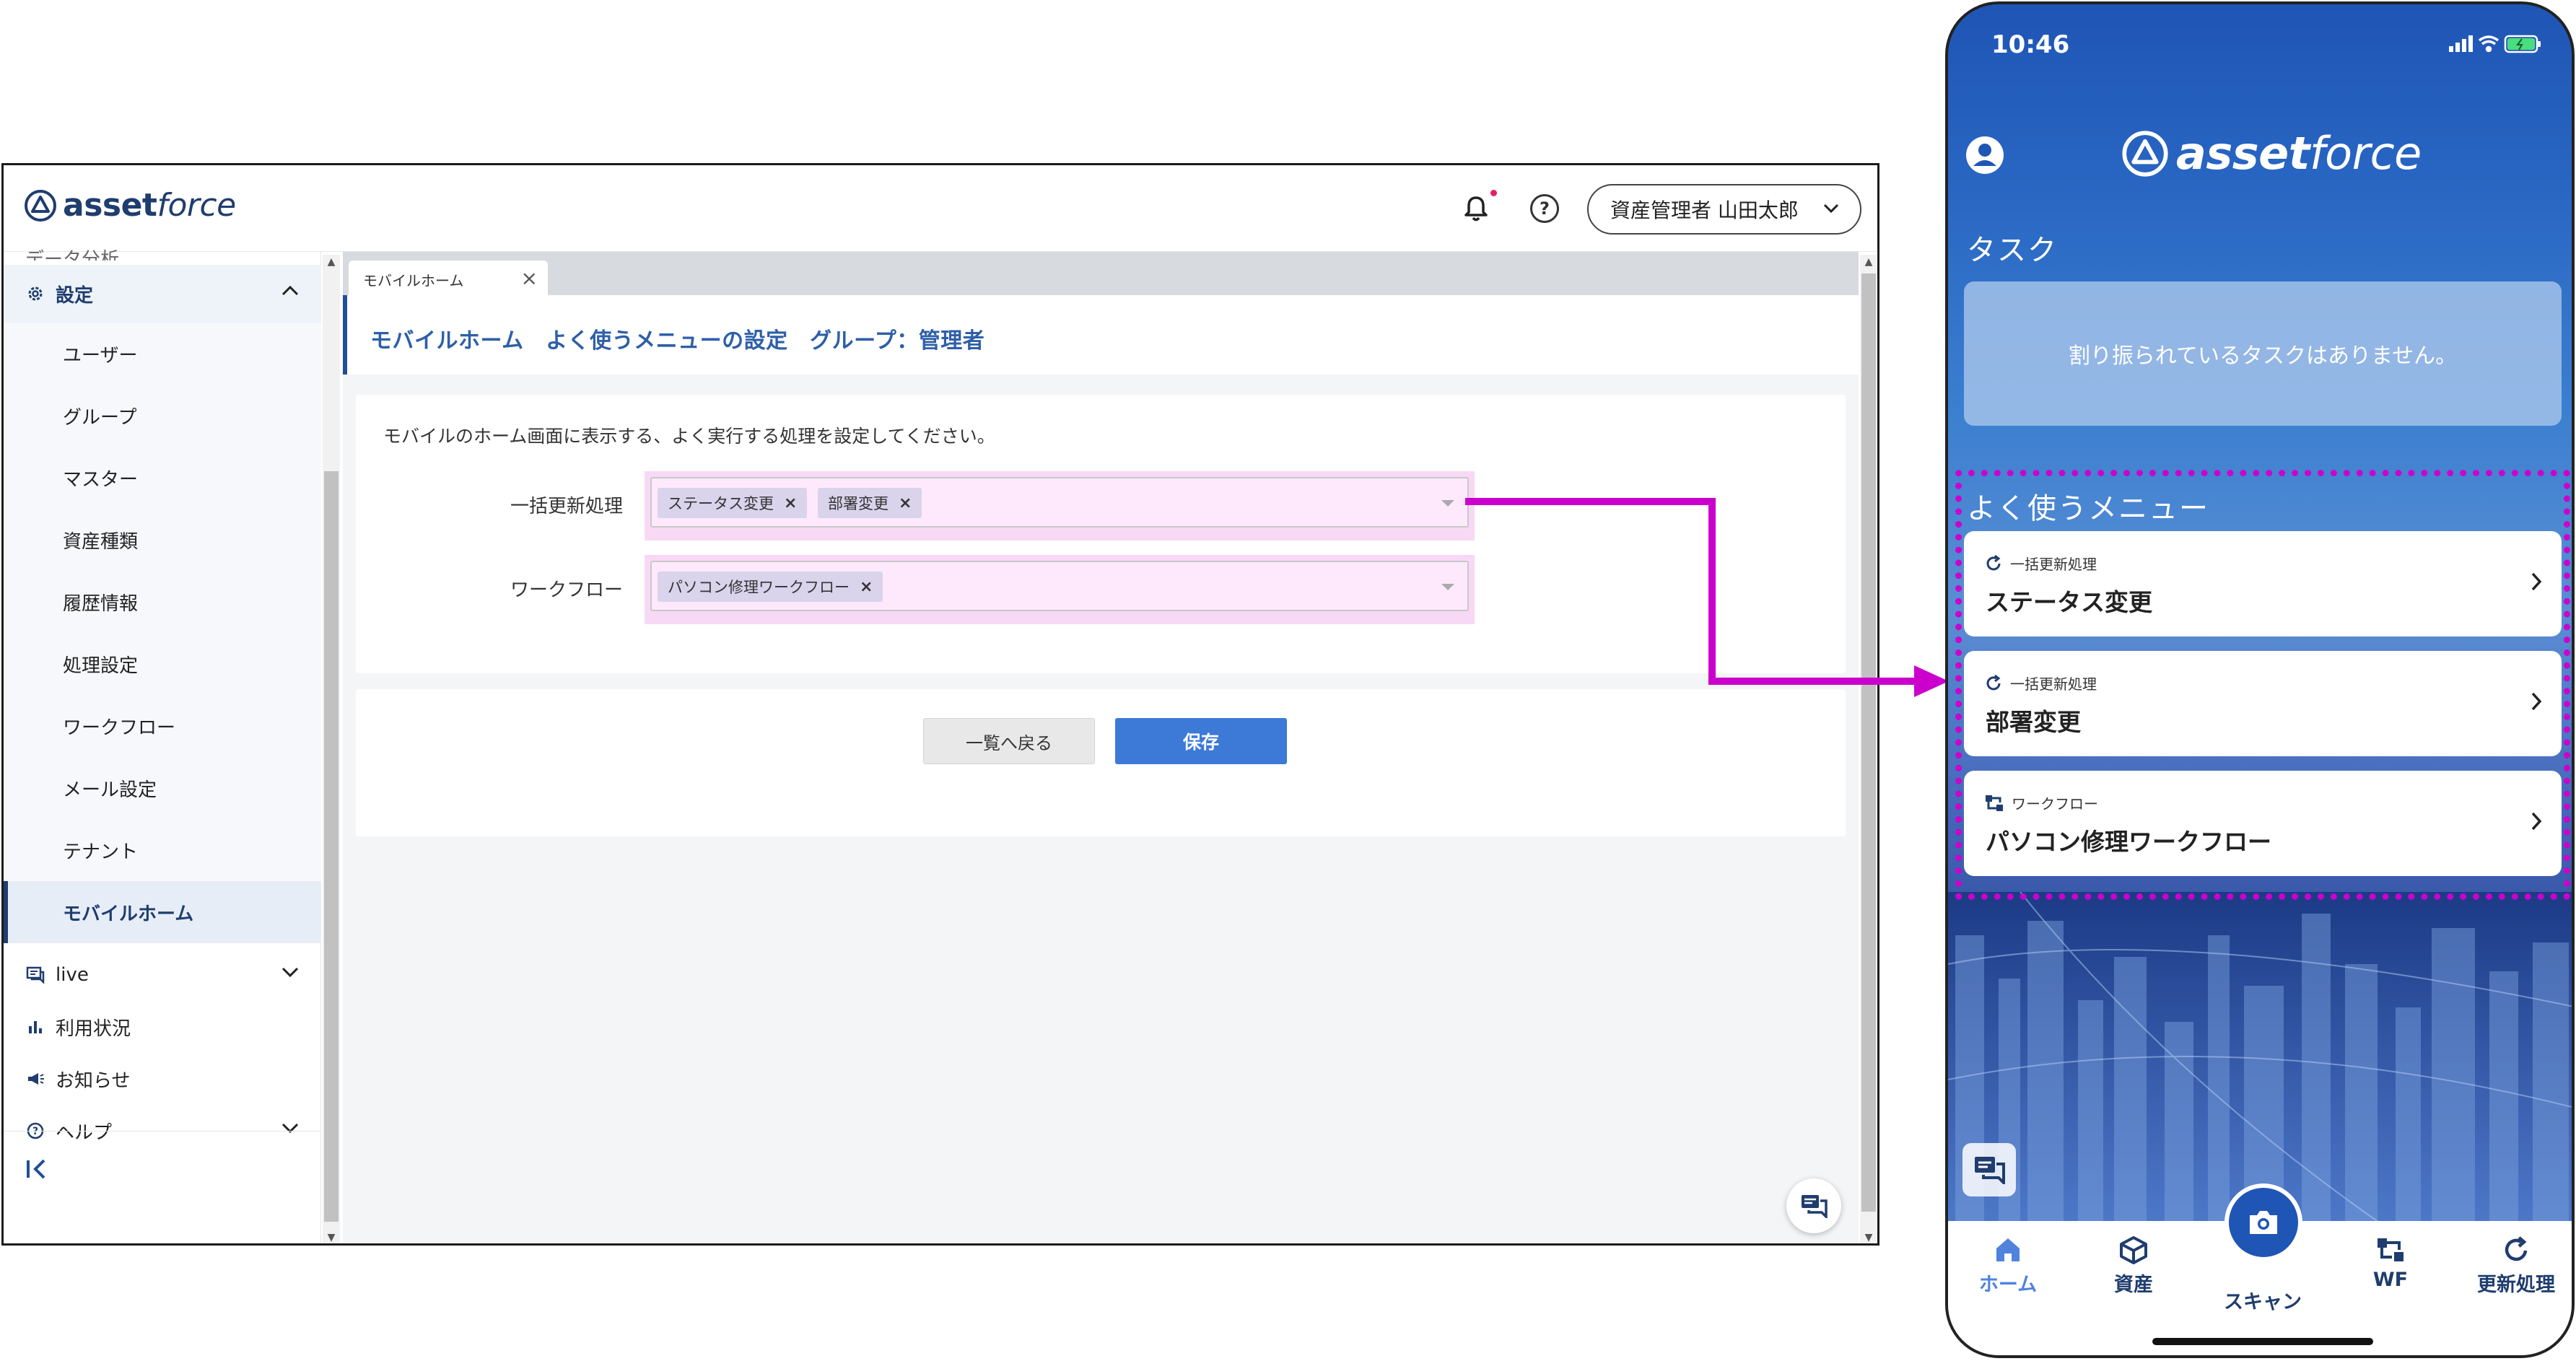 The height and width of the screenshot is (1361, 2576). Describe the element at coordinates (721, 503) in the screenshot. I see `chip-label: ステータス変更` at that location.